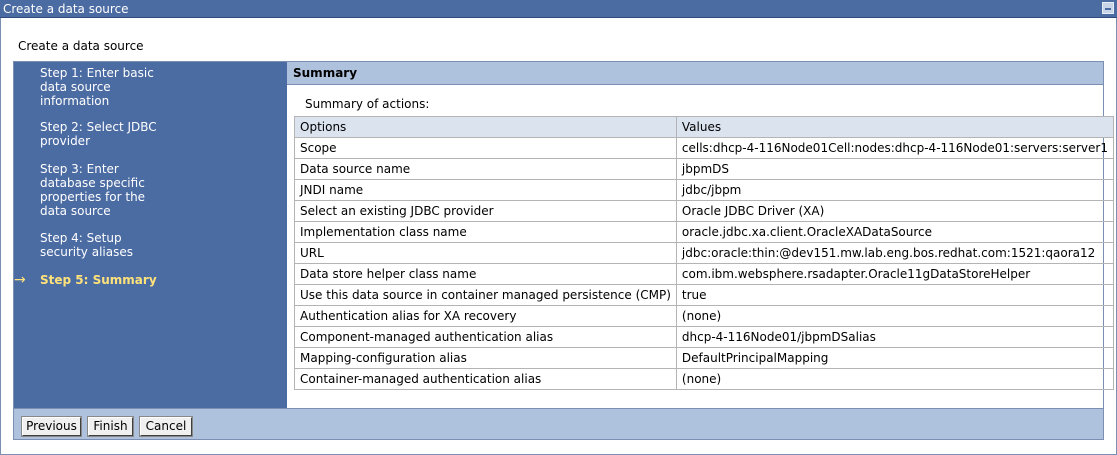 Image resolution: width=1117 pixels, height=455 pixels. What do you see at coordinates (110, 426) in the screenshot?
I see `finish-button: Finish` at bounding box center [110, 426].